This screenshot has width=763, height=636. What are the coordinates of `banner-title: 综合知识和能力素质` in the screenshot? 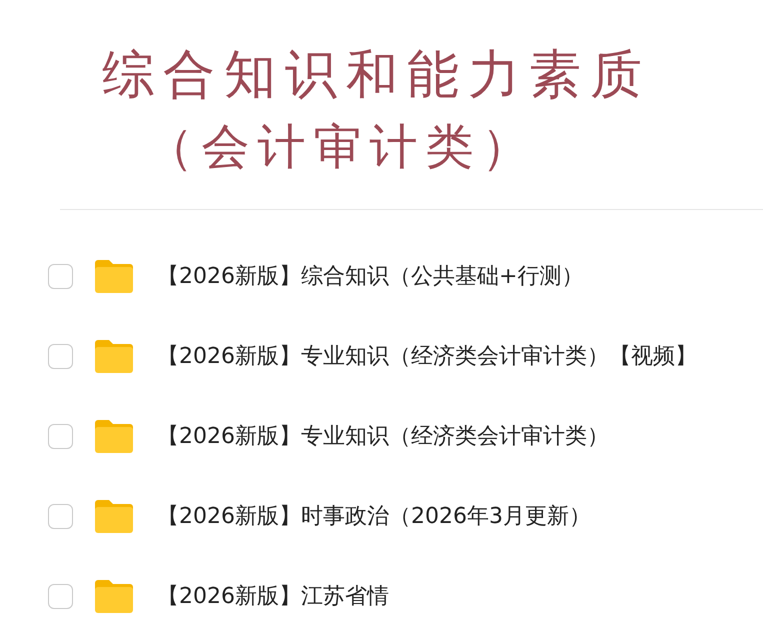 It's located at (376, 75).